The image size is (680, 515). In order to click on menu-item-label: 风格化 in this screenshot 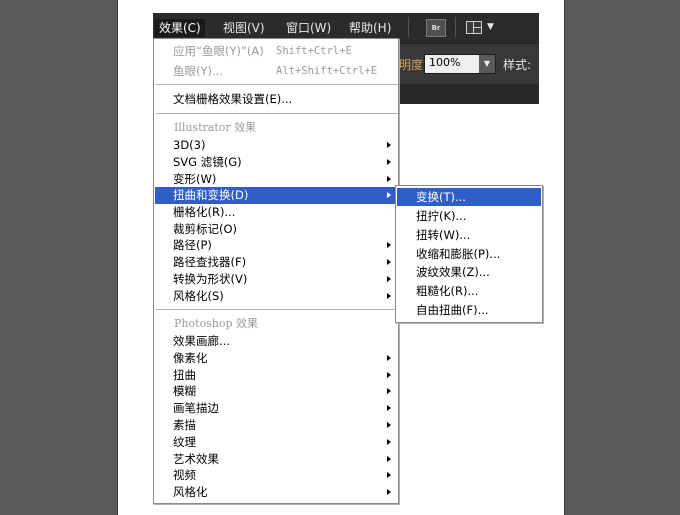, I will do `click(190, 492)`.